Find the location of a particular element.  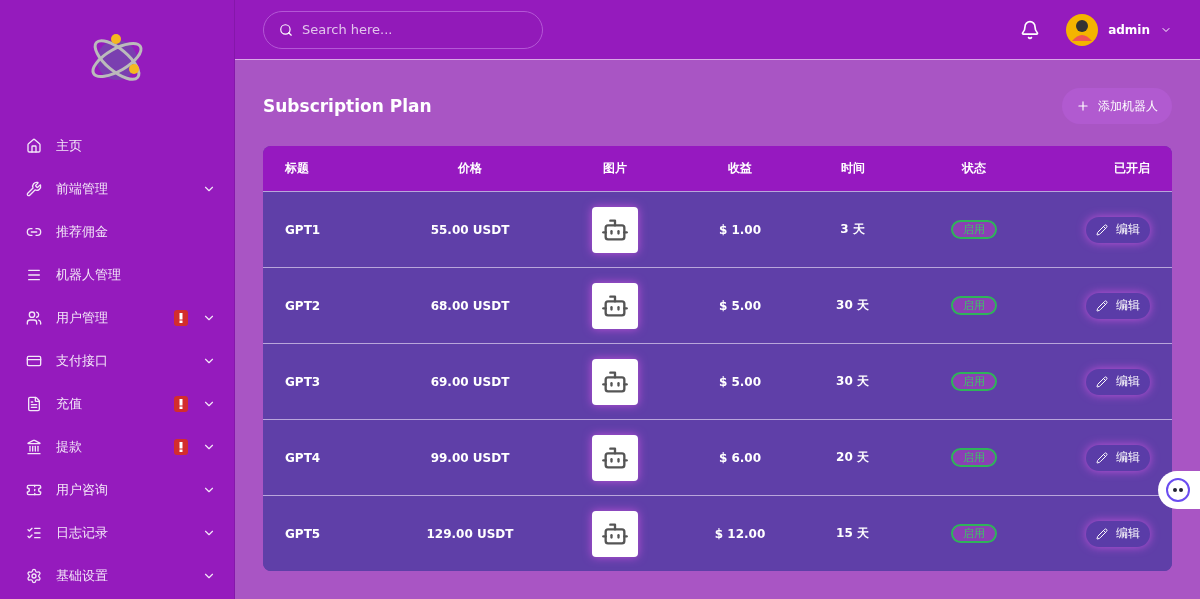

sidebar-item: 充值 is located at coordinates (117, 403).